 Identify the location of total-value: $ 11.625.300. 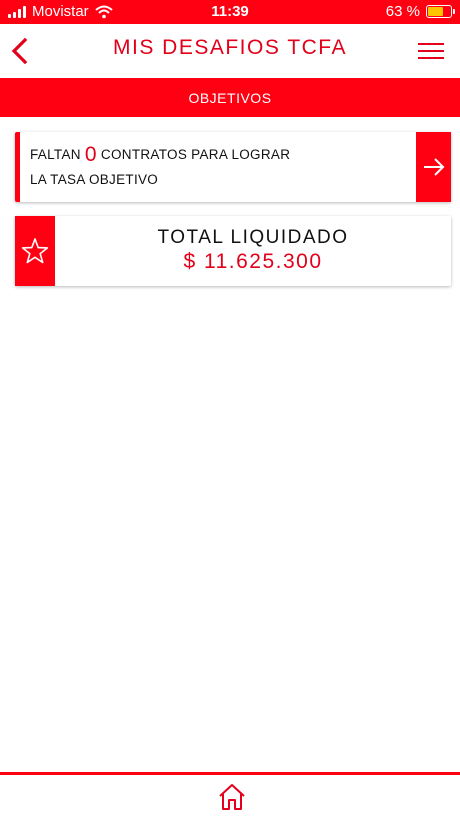
(253, 261).